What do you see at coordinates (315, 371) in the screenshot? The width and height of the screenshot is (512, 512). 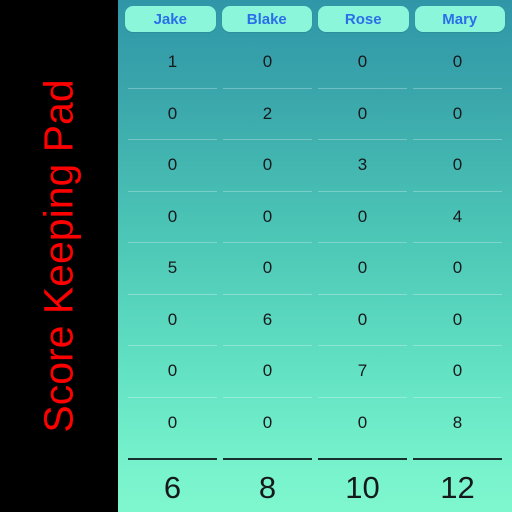 I see `score-row: 0 0 7 0` at bounding box center [315, 371].